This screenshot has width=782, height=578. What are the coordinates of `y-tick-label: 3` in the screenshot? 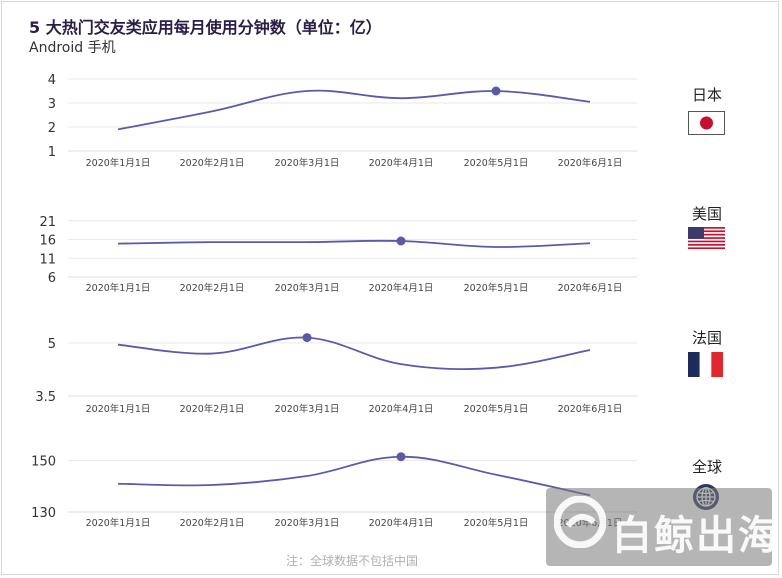 It's located at (52, 104).